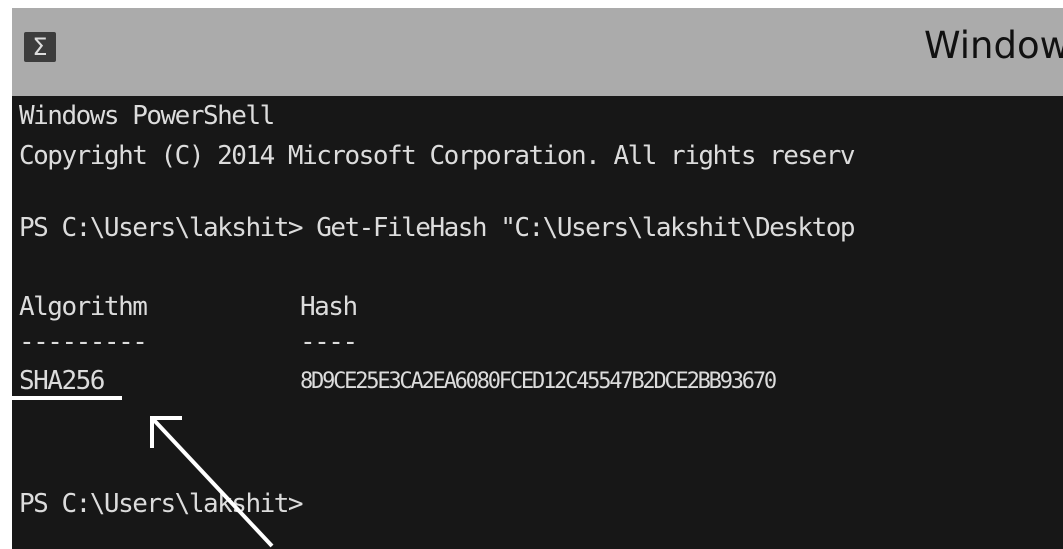 The width and height of the screenshot is (1063, 549). Describe the element at coordinates (83, 307) in the screenshot. I see `column-header-algorithm: Algorithm` at that location.